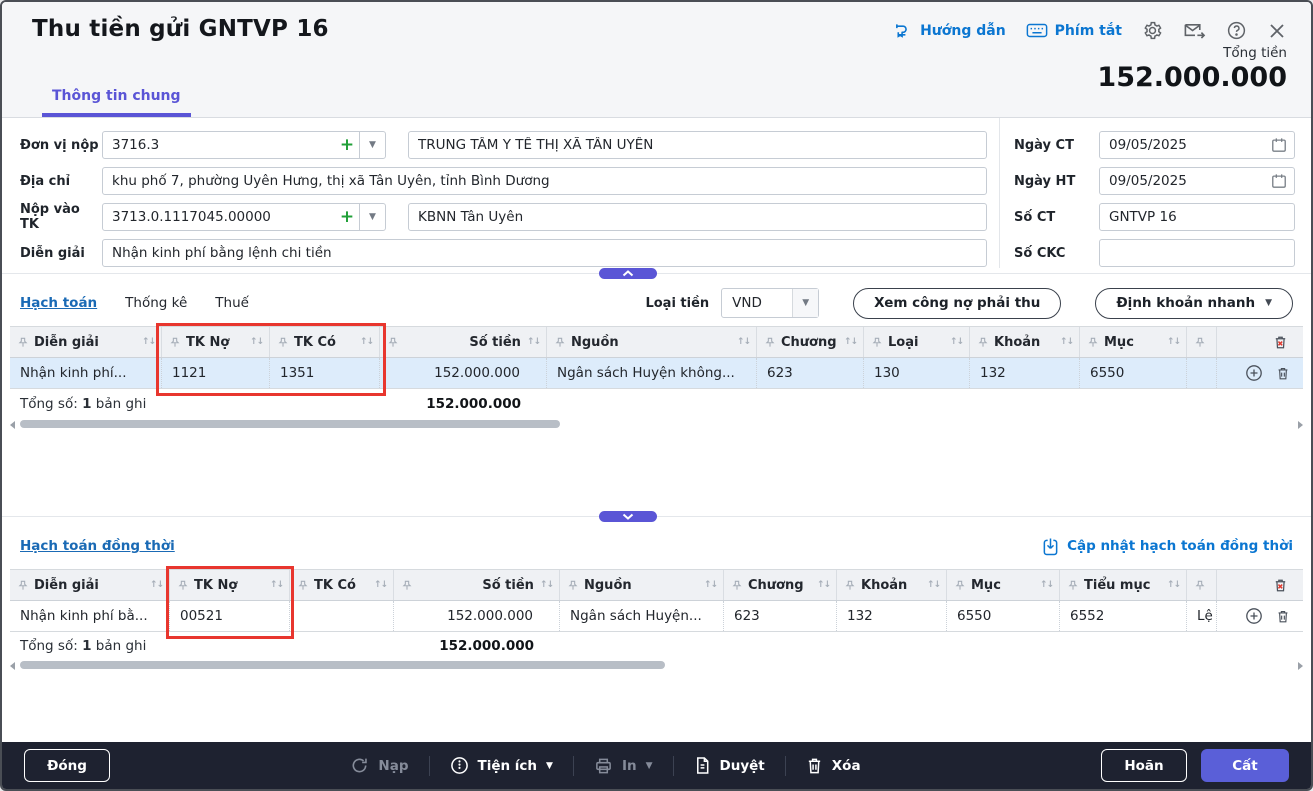 The width and height of the screenshot is (1313, 791). What do you see at coordinates (1280, 585) in the screenshot?
I see `trash-x-icon` at bounding box center [1280, 585].